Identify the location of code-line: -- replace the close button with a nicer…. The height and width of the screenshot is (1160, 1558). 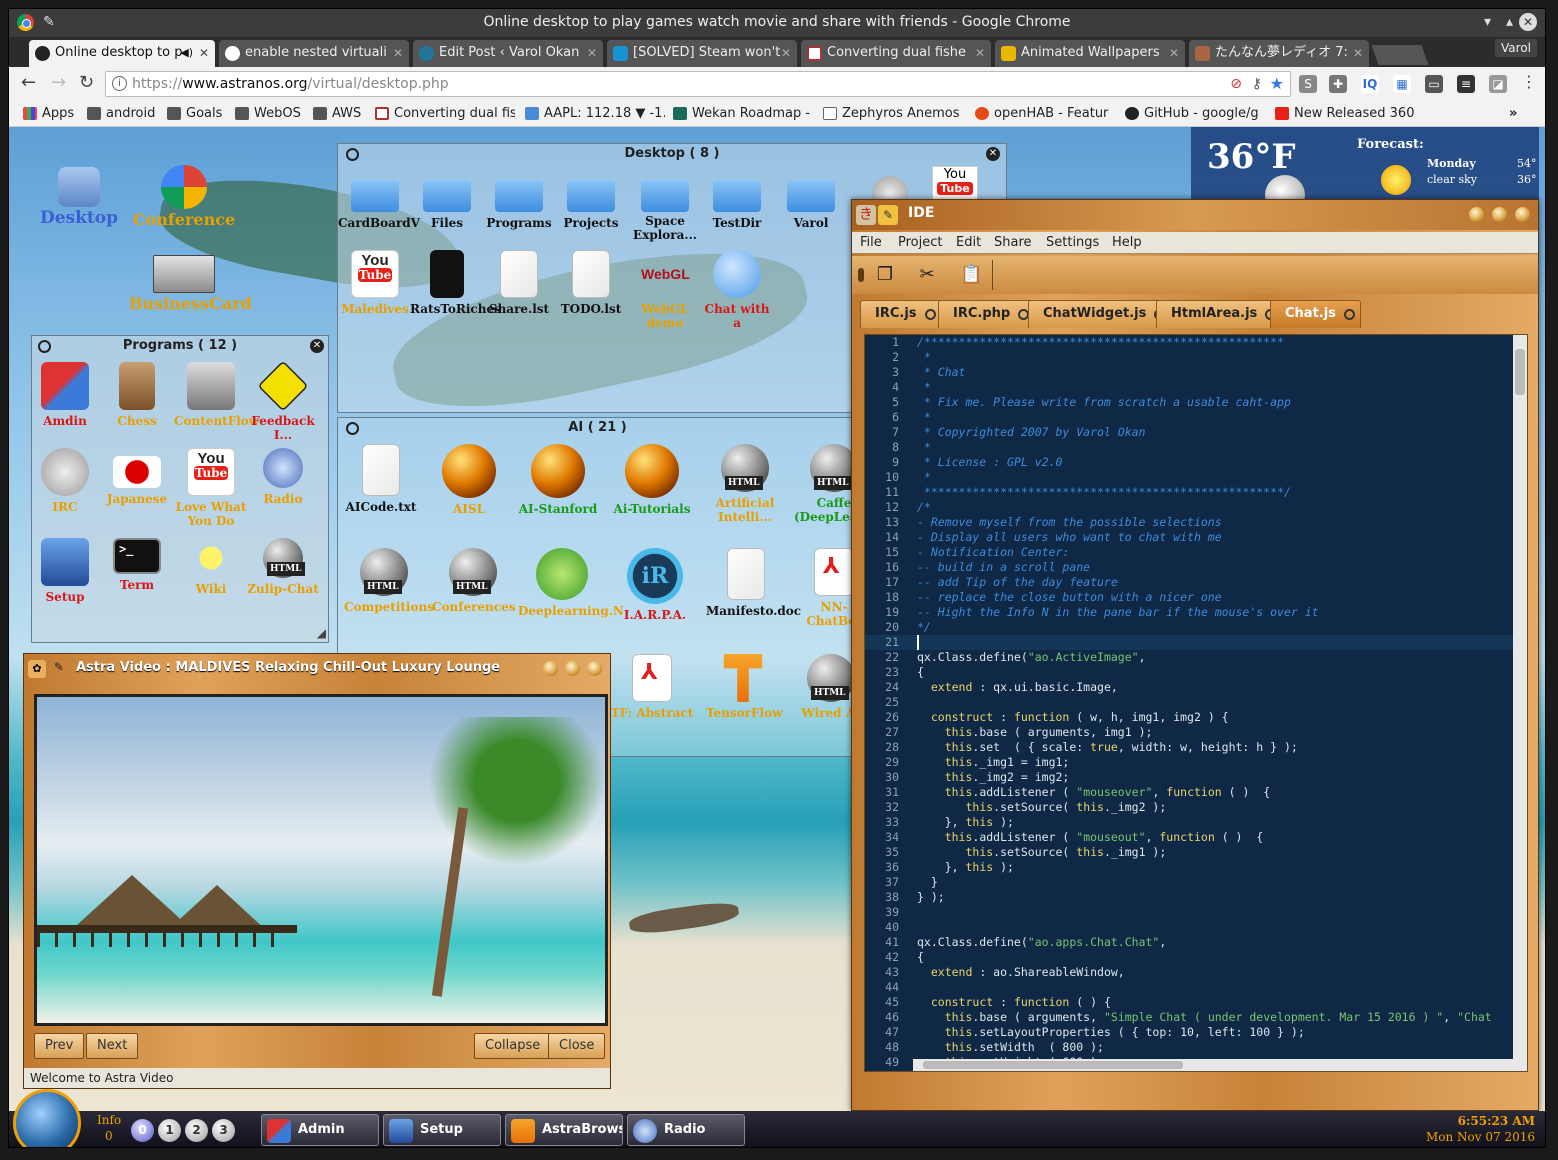
(1069, 597).